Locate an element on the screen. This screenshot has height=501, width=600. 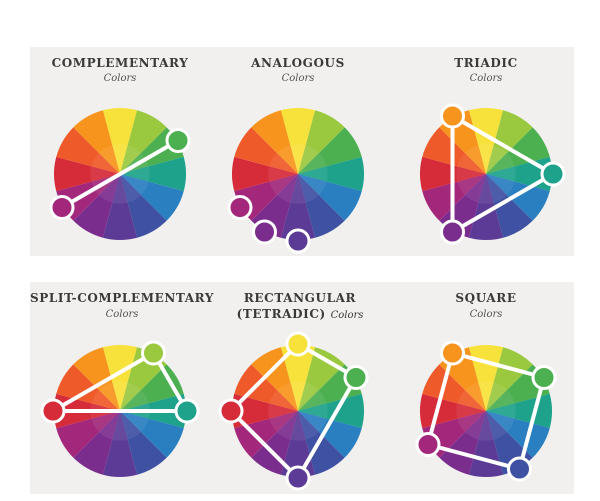
rectangular-subtitle: Colors is located at coordinates (347, 315).